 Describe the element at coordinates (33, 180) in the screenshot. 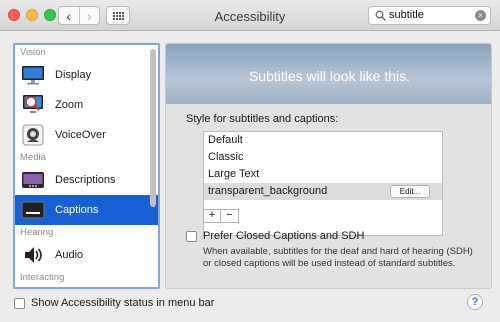

I see `descriptions-icon` at that location.